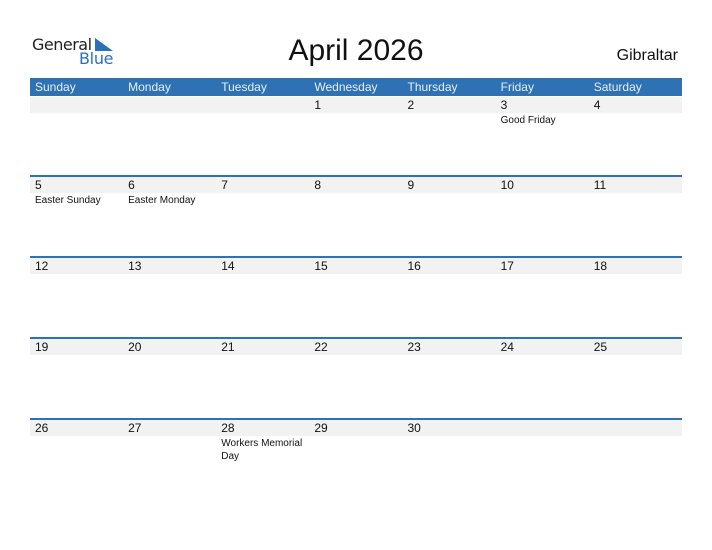 The width and height of the screenshot is (712, 550). What do you see at coordinates (507, 347) in the screenshot?
I see `day-number: 24` at bounding box center [507, 347].